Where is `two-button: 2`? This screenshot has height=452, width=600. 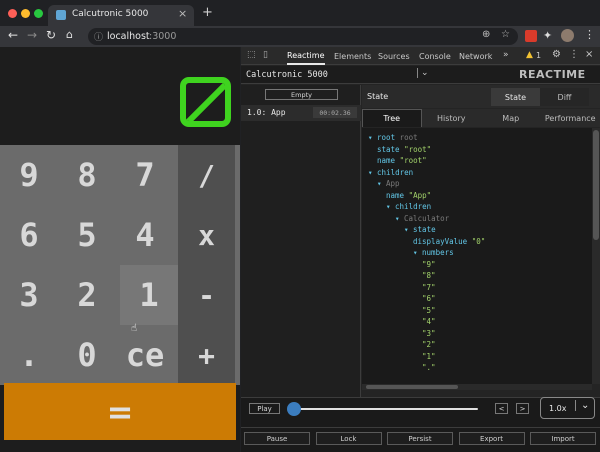
two-button: 2 is located at coordinates (87, 295).